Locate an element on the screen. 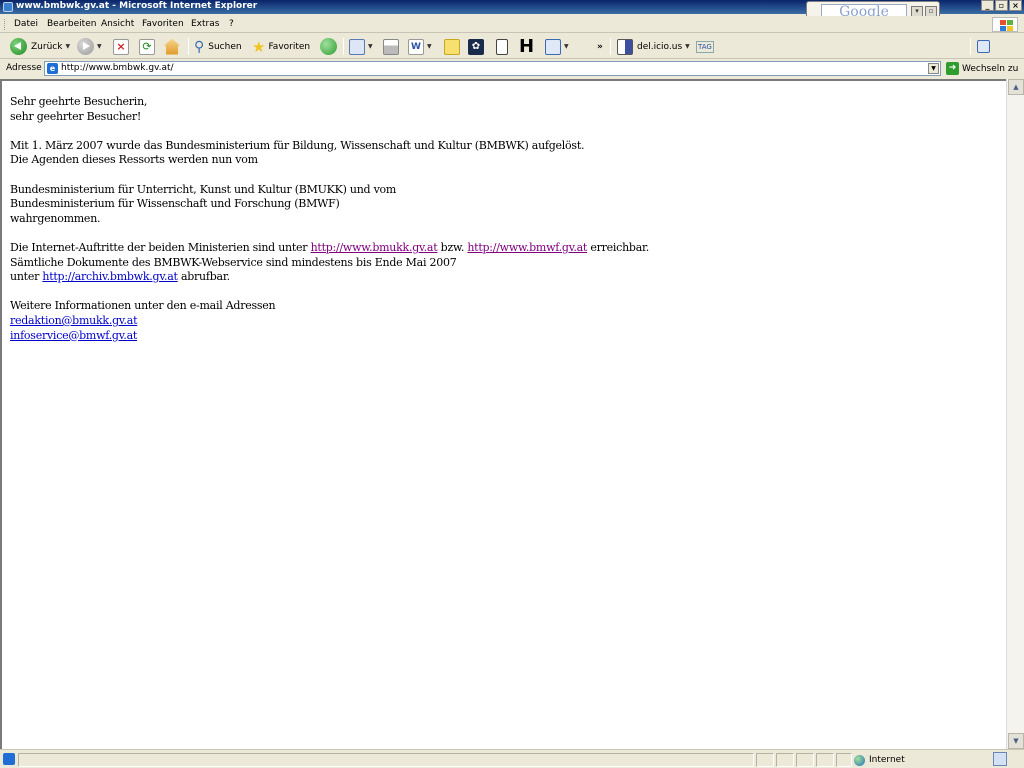 The height and width of the screenshot is (768, 1024). bmukk-link: http://www.bmukk.gv.at is located at coordinates (374, 247).